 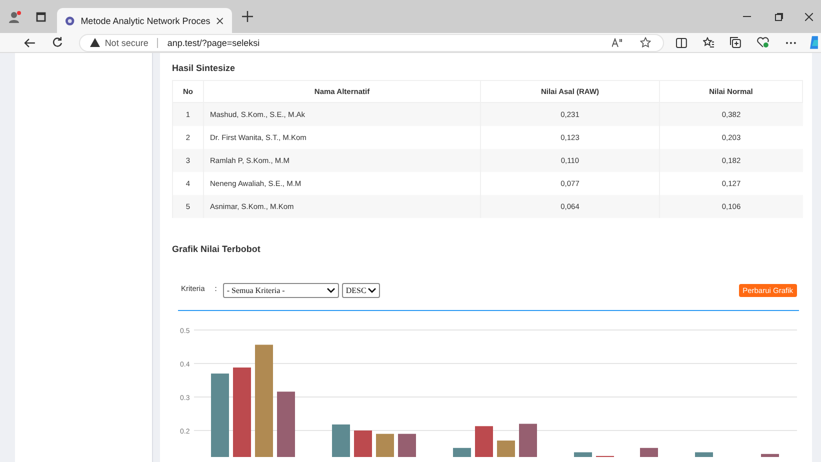 I want to click on order-dropdown: DESC, so click(x=361, y=290).